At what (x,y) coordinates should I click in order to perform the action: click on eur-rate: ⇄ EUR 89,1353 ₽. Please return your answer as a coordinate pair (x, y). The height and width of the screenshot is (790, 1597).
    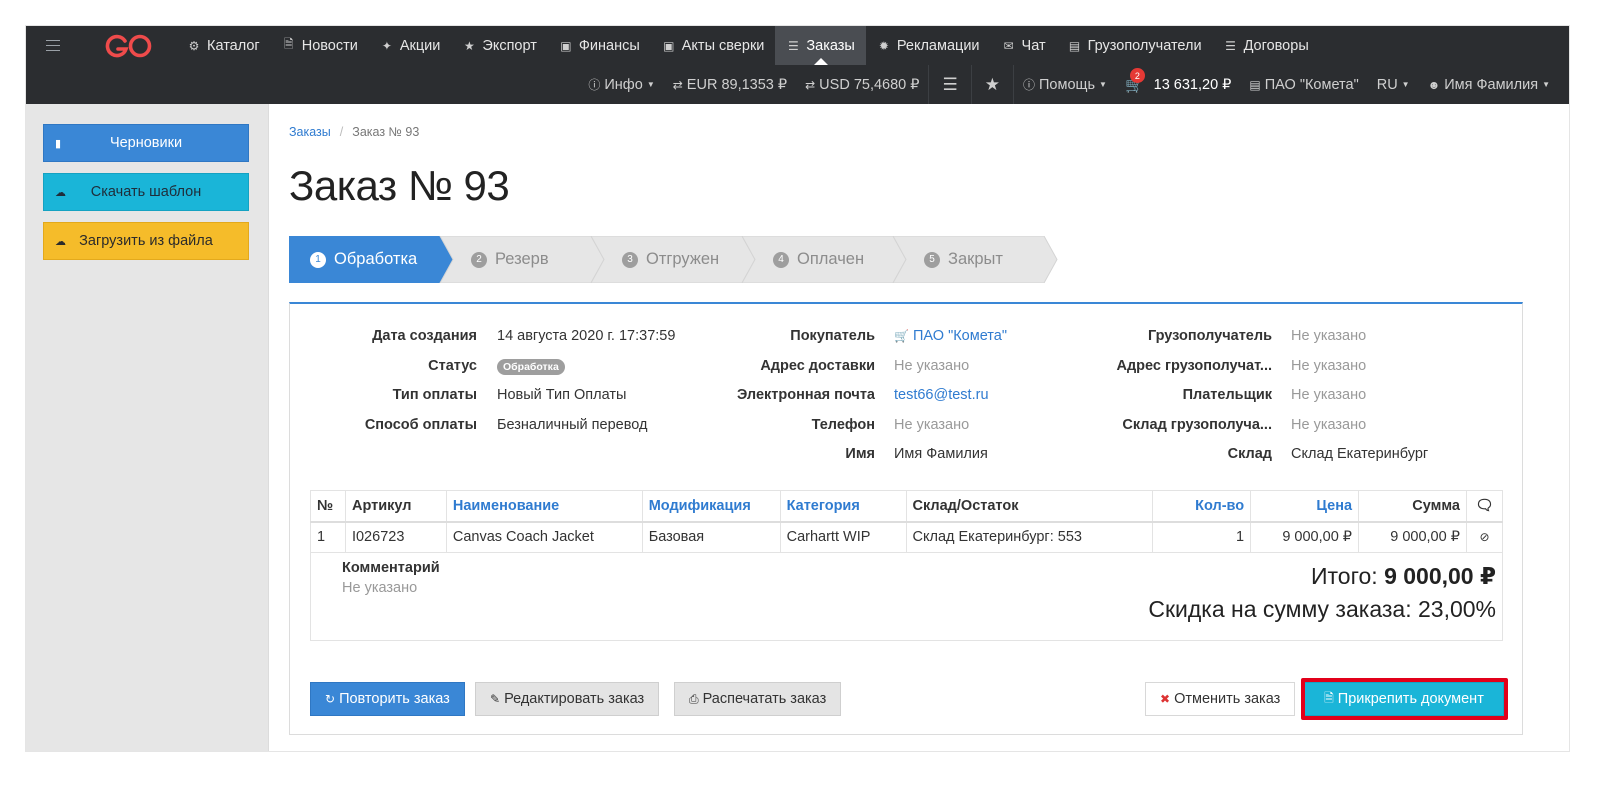
    Looking at the image, I should click on (730, 84).